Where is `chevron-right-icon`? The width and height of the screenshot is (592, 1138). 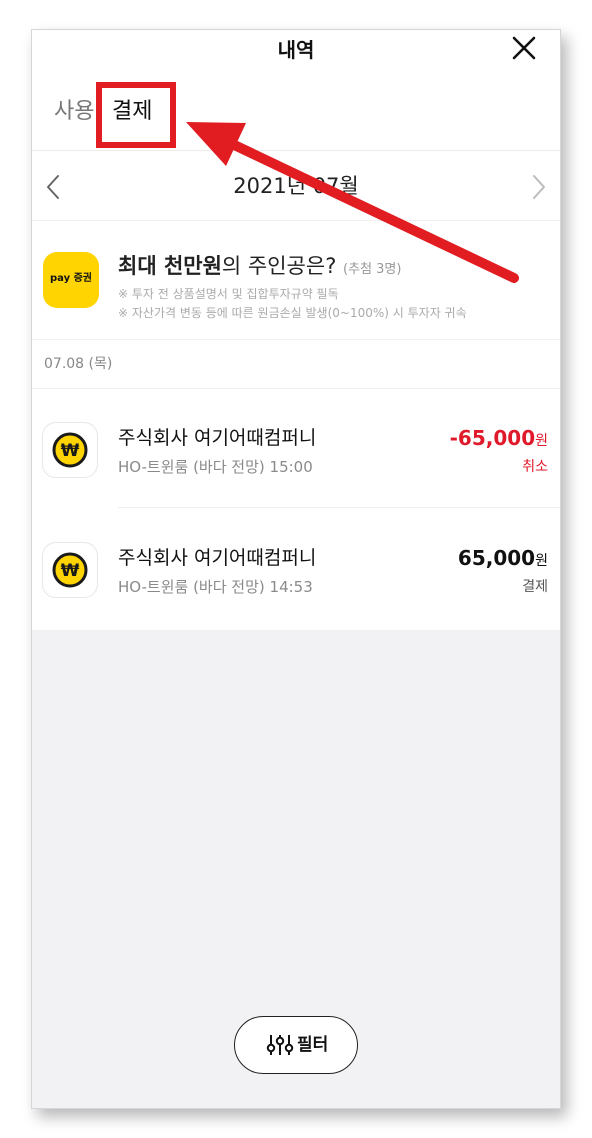 chevron-right-icon is located at coordinates (538, 187).